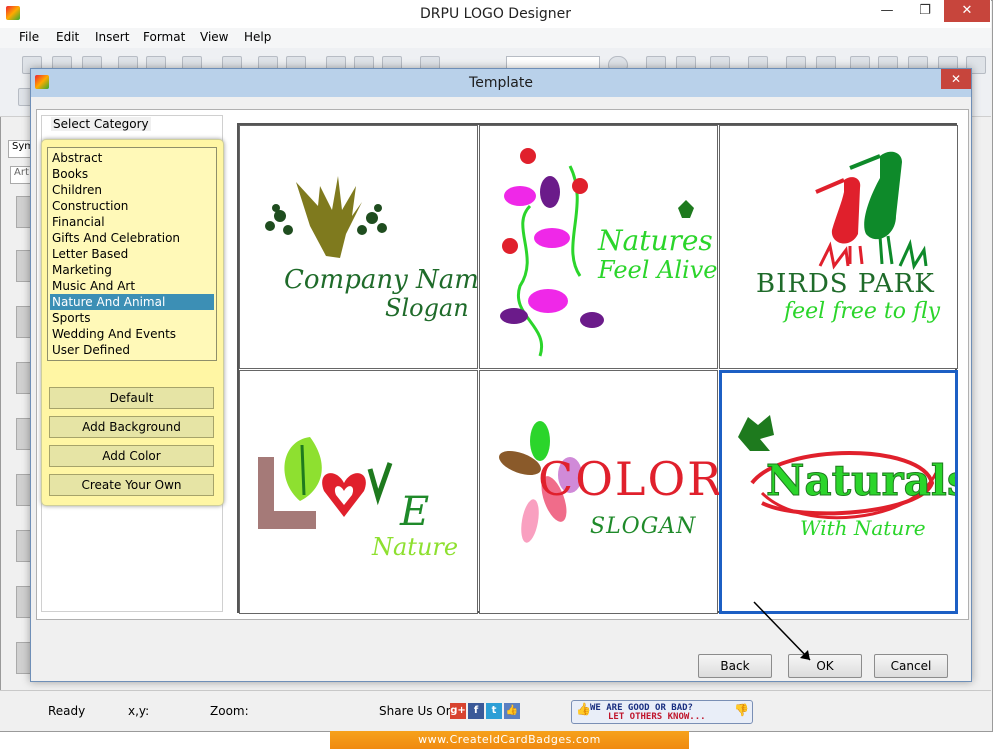  Describe the element at coordinates (131, 485) in the screenshot. I see `create-your-own-button: Create Your Own` at that location.